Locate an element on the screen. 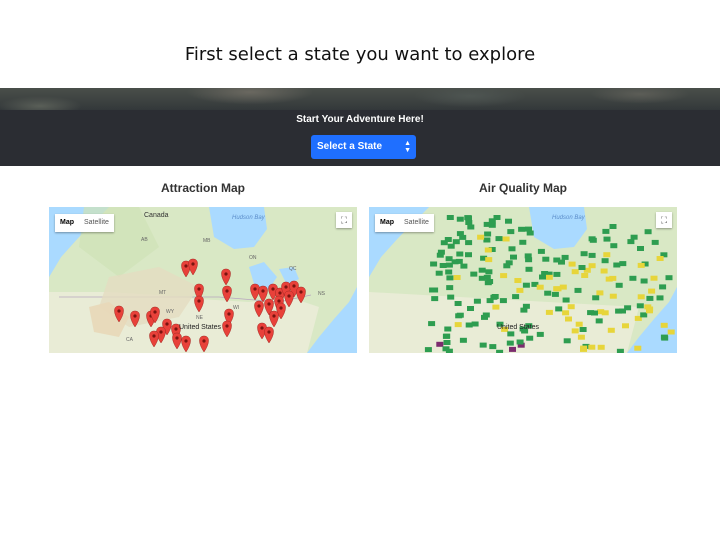 Image resolution: width=720 pixels, height=540 pixels. map-label-ns: NS is located at coordinates (321, 294).